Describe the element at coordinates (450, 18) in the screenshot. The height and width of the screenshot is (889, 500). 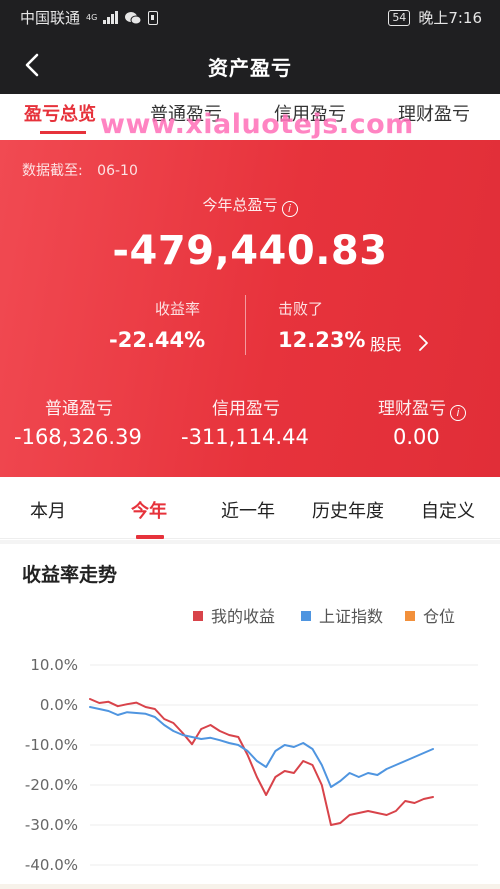
I see `status-time: 晚上7:16` at that location.